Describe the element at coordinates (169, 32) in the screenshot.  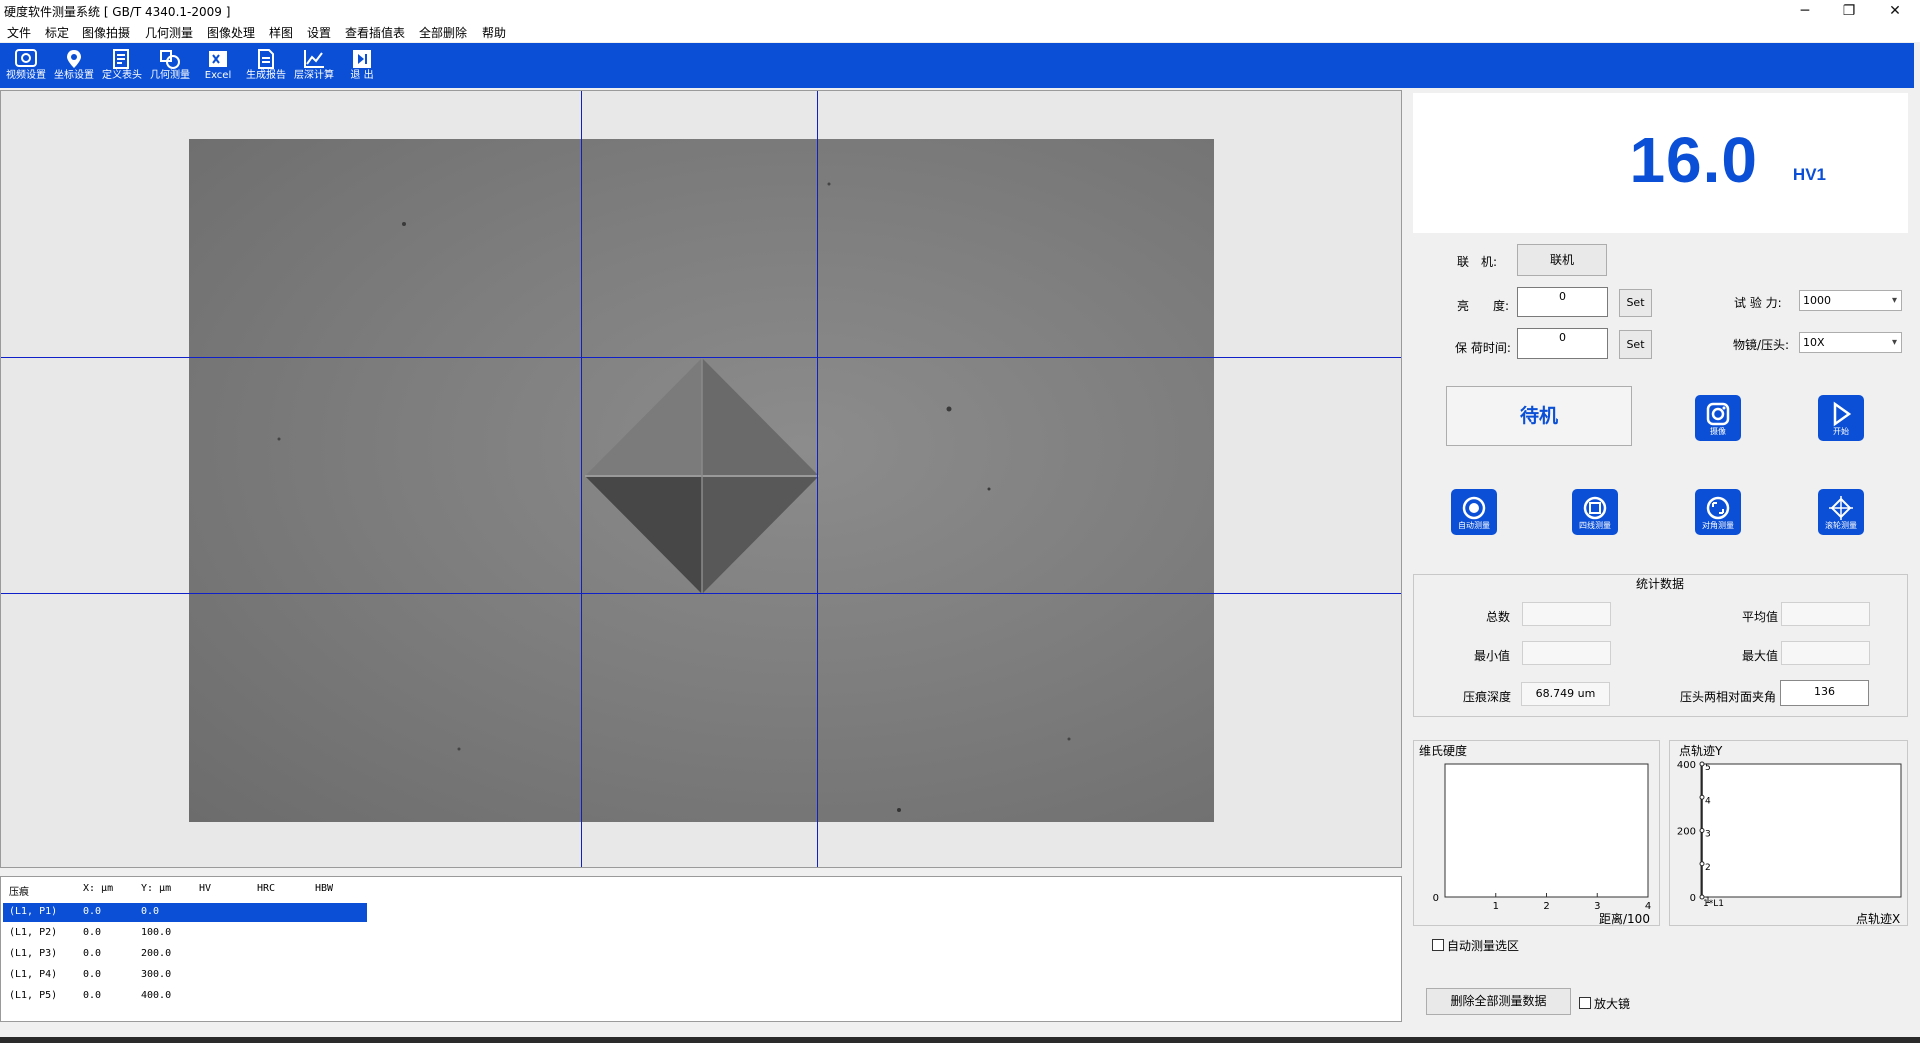
I see `menu-geometry: 几何测量` at that location.